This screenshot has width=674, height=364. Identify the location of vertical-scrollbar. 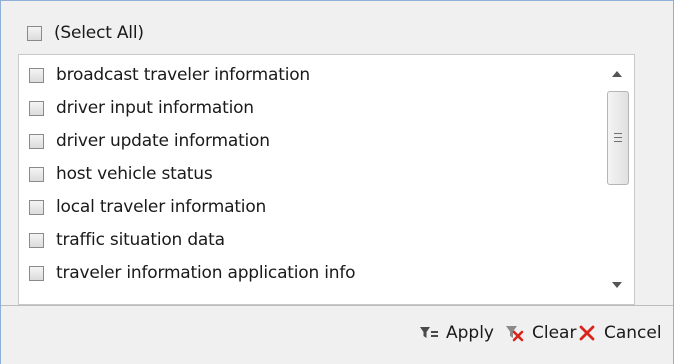
(617, 179).